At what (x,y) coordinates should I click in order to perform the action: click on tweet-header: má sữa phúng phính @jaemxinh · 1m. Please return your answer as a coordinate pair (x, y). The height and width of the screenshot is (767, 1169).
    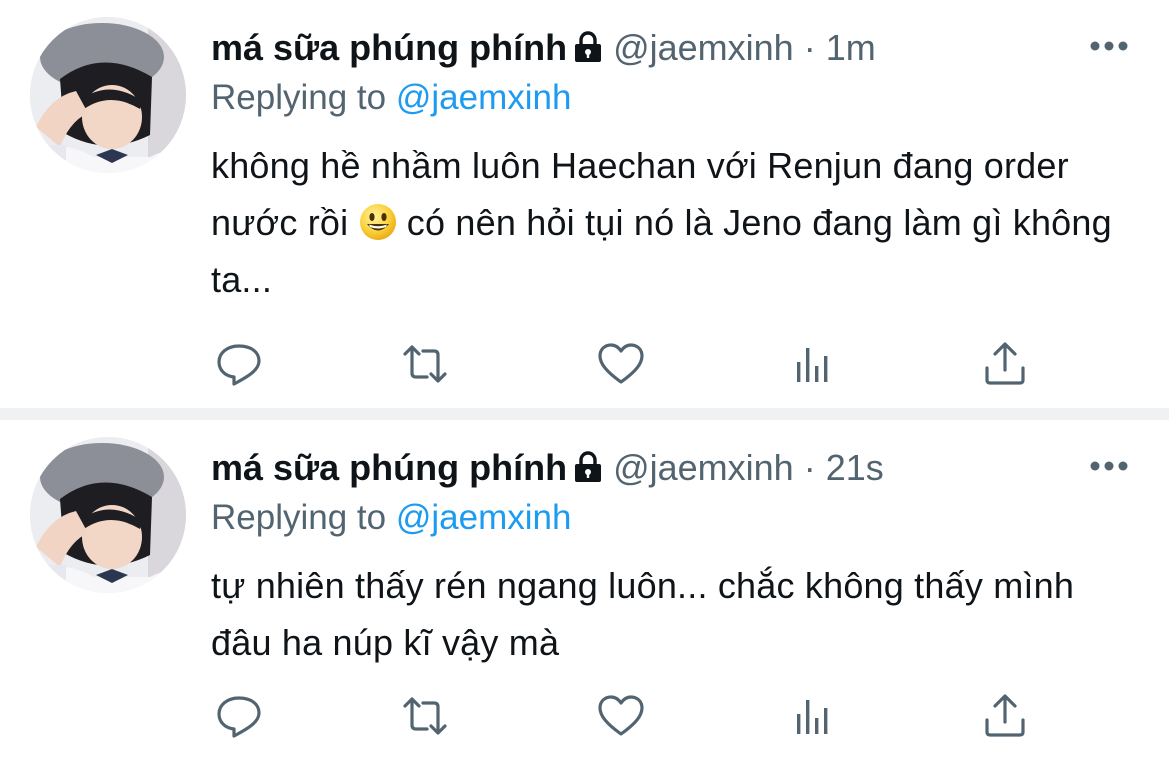
    Looking at the image, I should click on (543, 48).